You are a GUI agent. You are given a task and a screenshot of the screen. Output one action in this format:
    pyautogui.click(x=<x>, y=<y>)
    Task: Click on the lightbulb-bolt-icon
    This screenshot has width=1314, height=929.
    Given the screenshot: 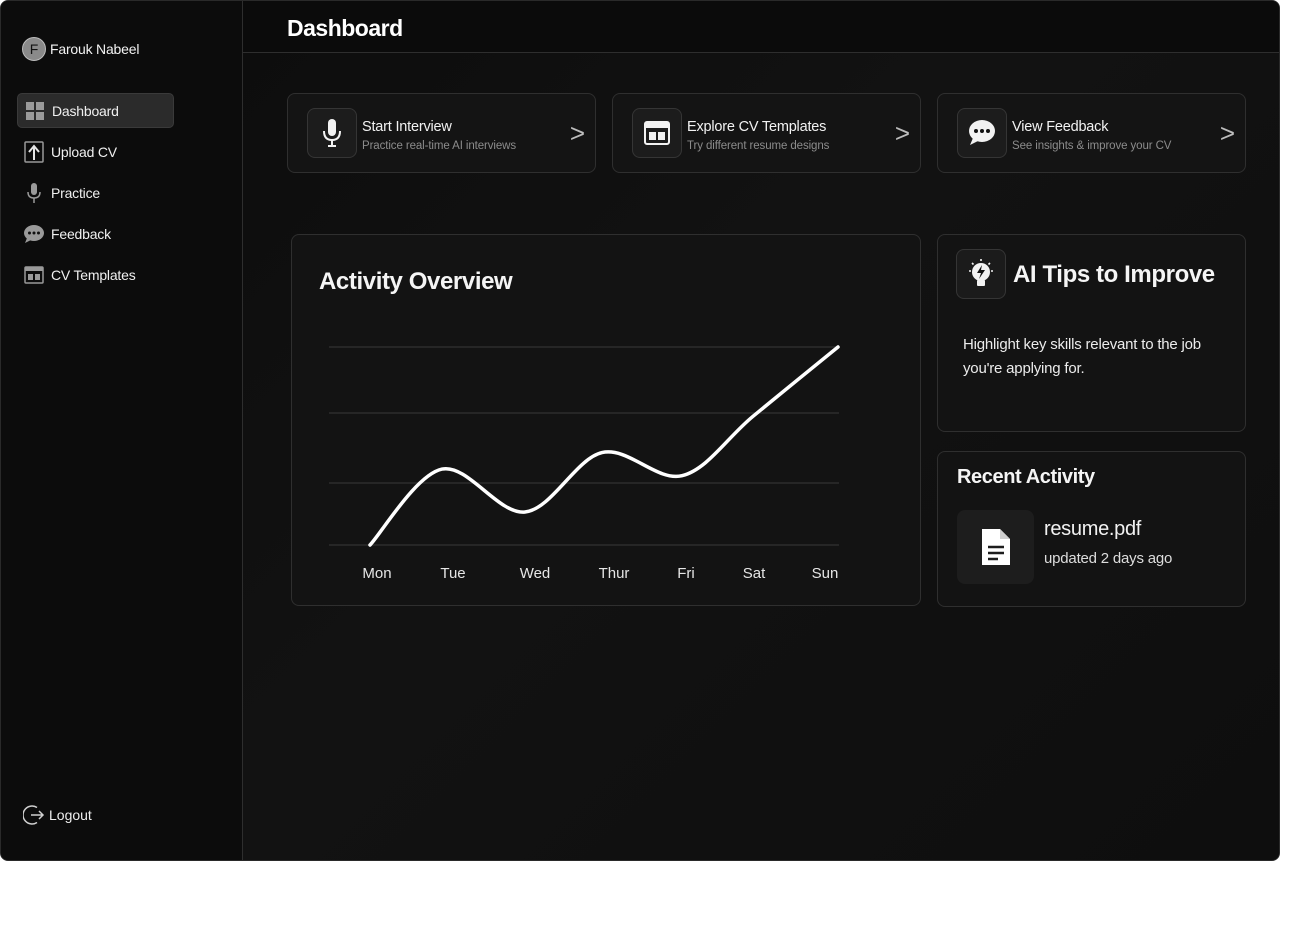 What is the action you would take?
    pyautogui.click(x=981, y=274)
    